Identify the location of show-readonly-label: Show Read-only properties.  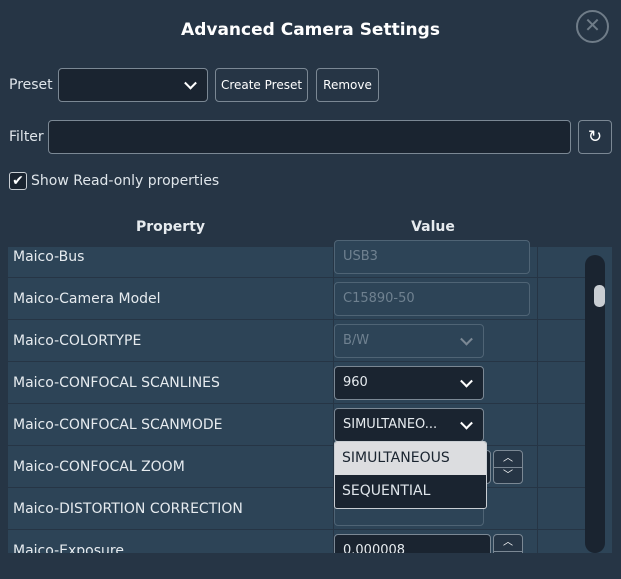
(125, 181).